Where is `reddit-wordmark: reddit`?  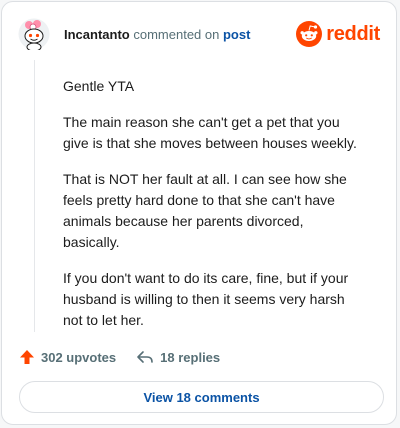
reddit-wordmark: reddit is located at coordinates (353, 33).